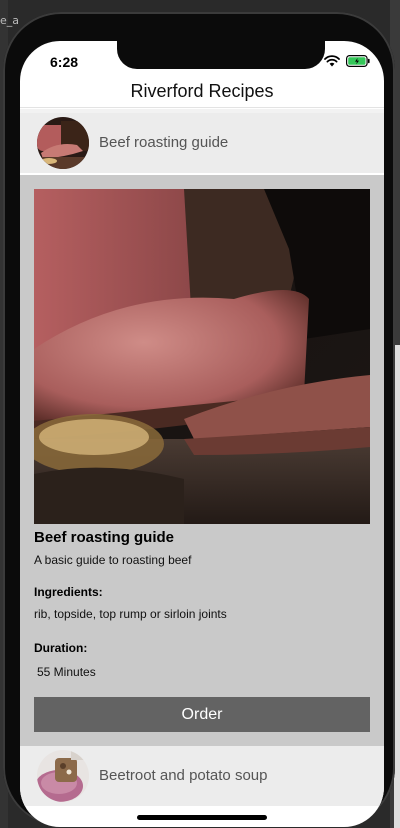 The height and width of the screenshot is (828, 400). What do you see at coordinates (183, 775) in the screenshot?
I see `recipe-row-label: Beetroot and potato soup` at bounding box center [183, 775].